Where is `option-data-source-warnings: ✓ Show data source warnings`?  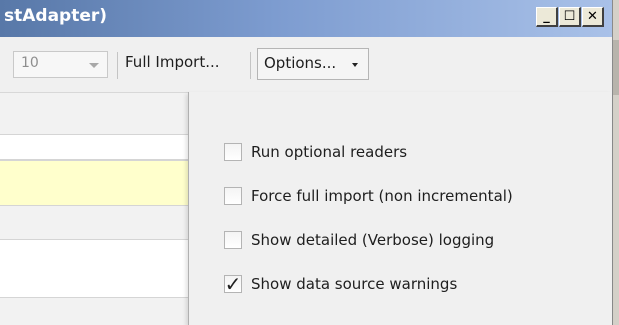 option-data-source-warnings: ✓ Show data source warnings is located at coordinates (340, 284).